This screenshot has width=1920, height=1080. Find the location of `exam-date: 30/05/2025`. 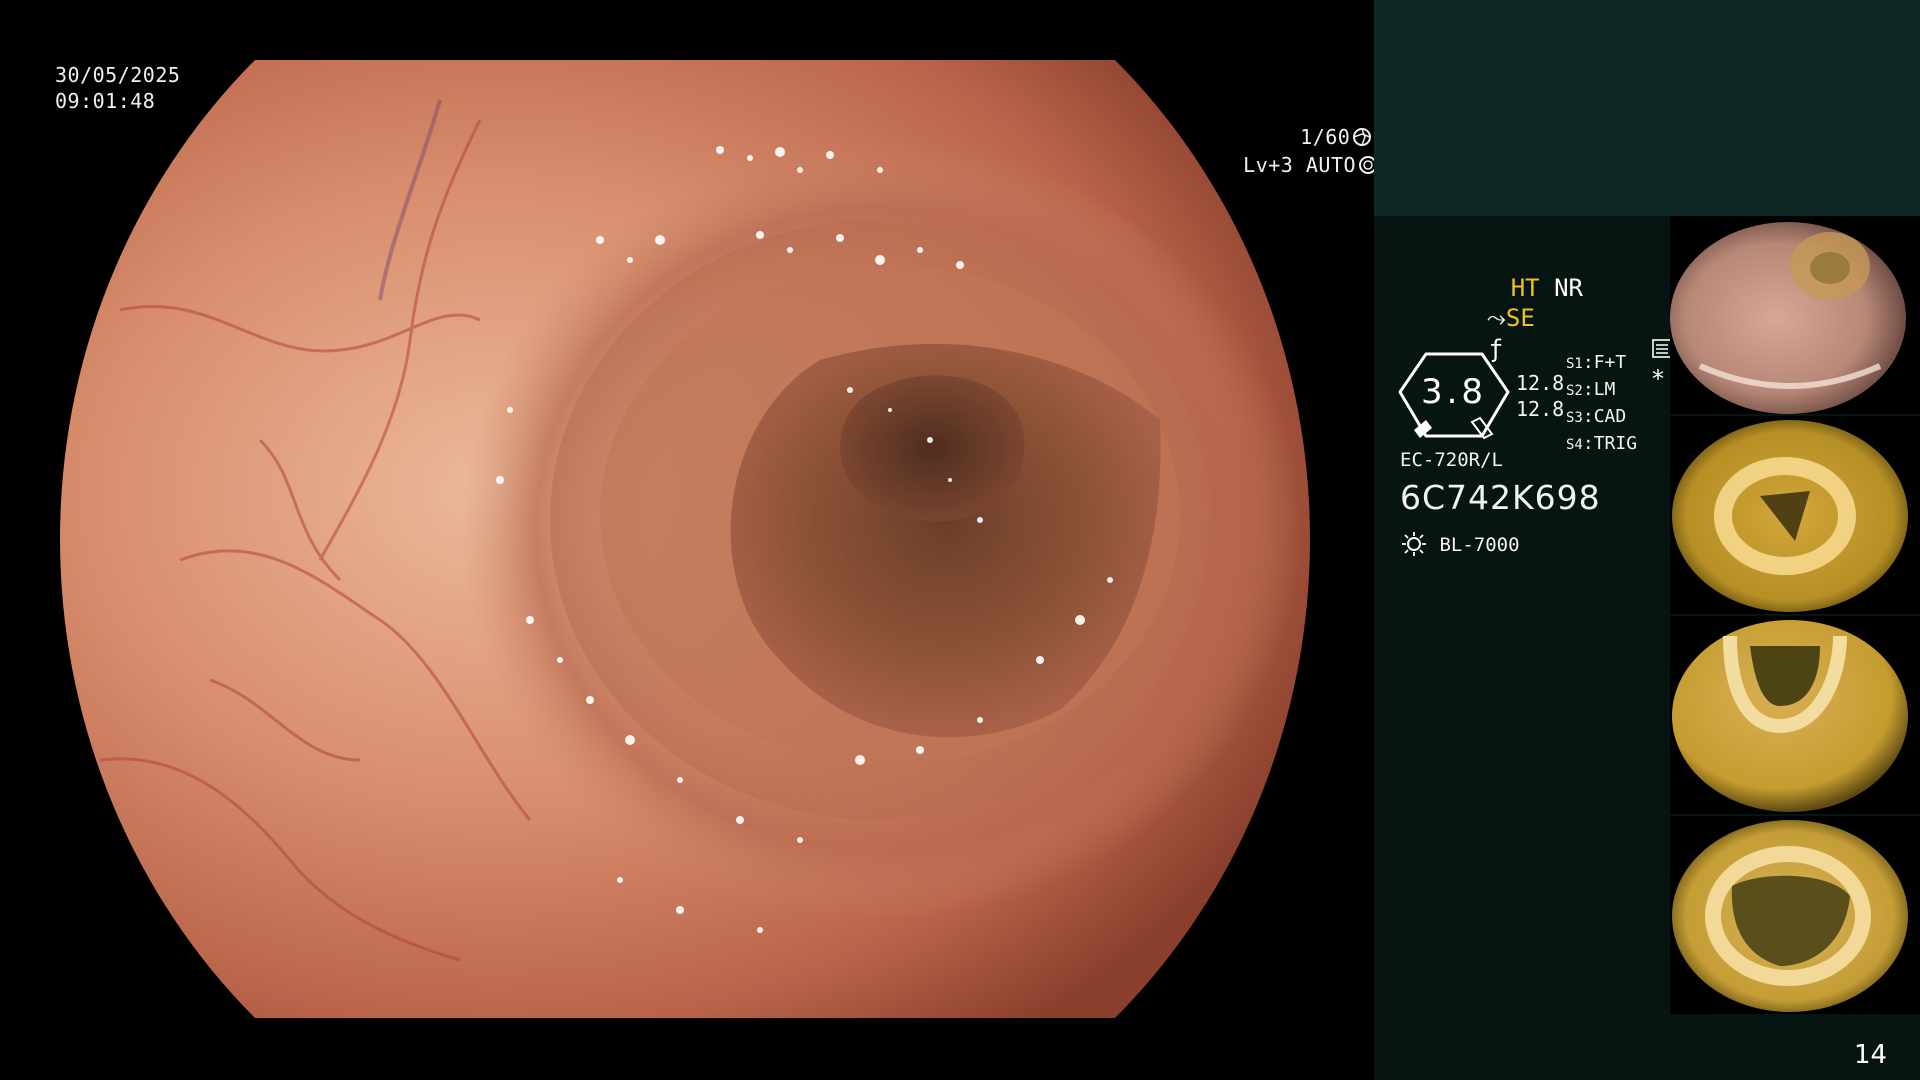

exam-date: 30/05/2025 is located at coordinates (118, 75).